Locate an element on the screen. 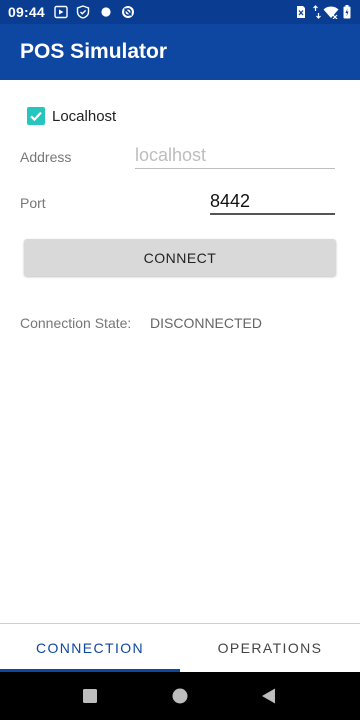  sim-x-icon is located at coordinates (301, 12).